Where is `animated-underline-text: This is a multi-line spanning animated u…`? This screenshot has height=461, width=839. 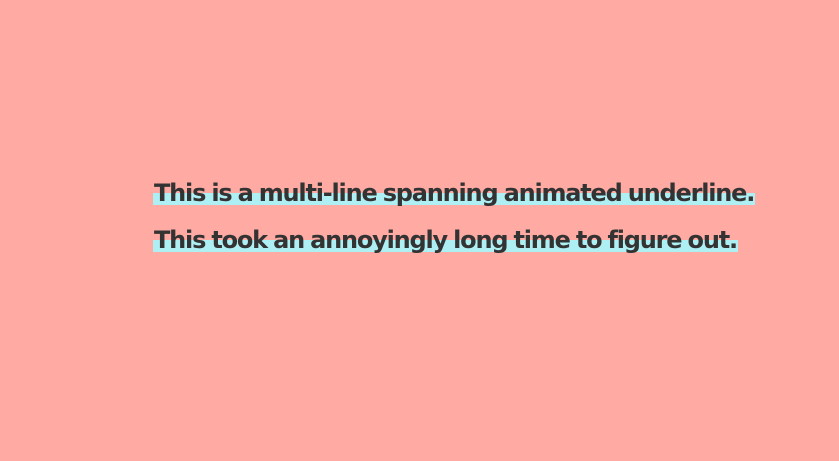 animated-underline-text: This is a multi-line spanning animated u… is located at coordinates (454, 216).